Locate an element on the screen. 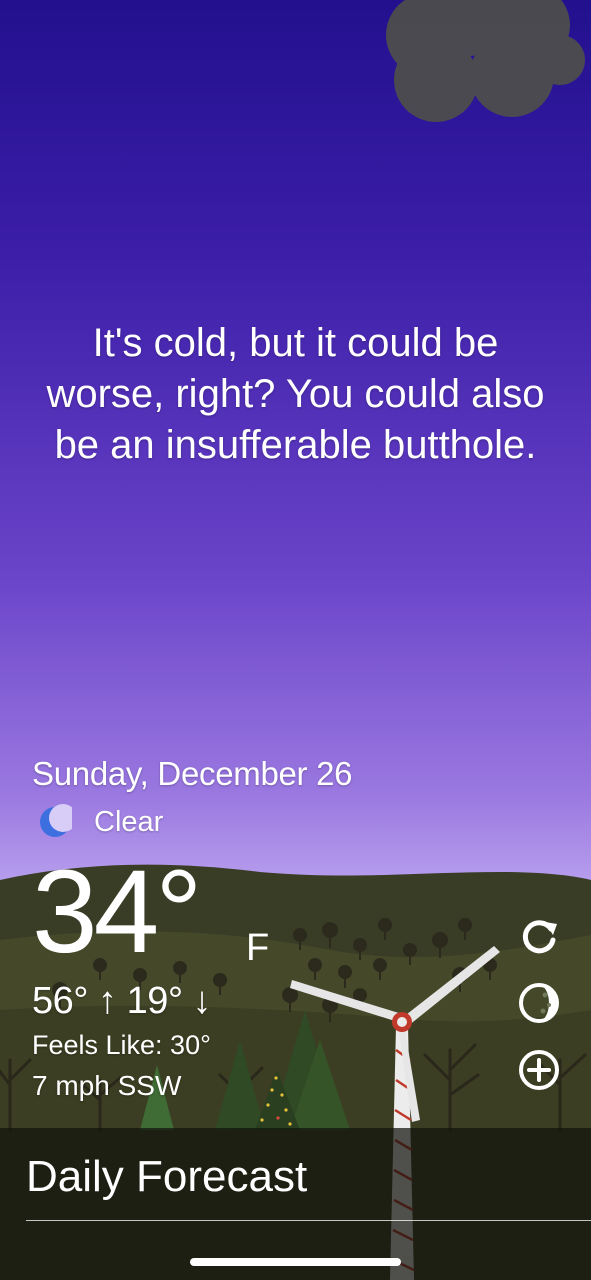 This screenshot has width=591, height=1280. add-location-button is located at coordinates (539, 1070).